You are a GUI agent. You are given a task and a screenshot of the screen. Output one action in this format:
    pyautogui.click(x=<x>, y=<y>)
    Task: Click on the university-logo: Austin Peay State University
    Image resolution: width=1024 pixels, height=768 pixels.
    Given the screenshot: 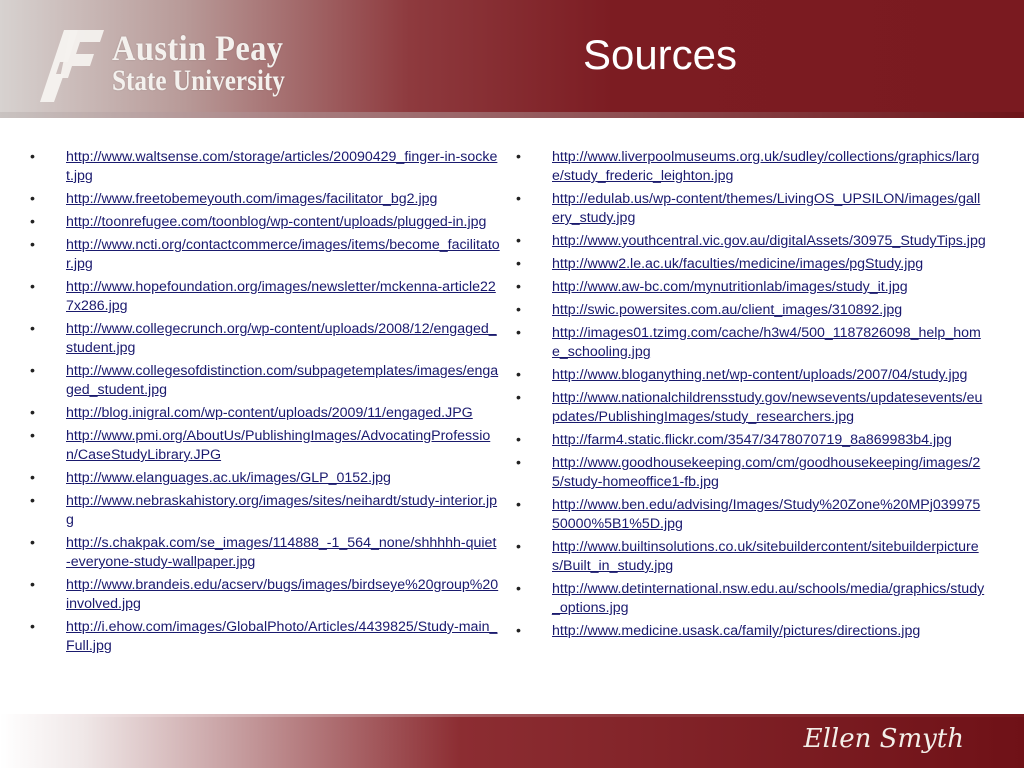 What is the action you would take?
    pyautogui.click(x=173, y=64)
    